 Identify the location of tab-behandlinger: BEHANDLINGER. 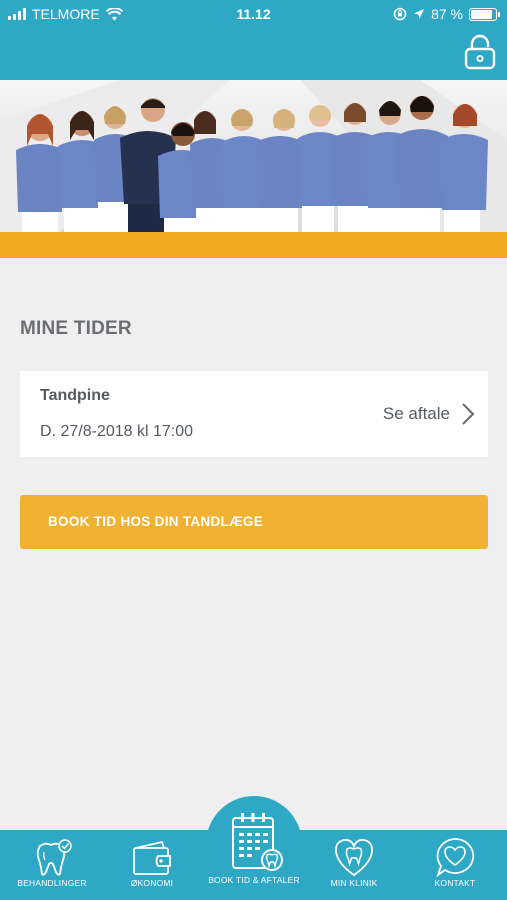
(52, 865).